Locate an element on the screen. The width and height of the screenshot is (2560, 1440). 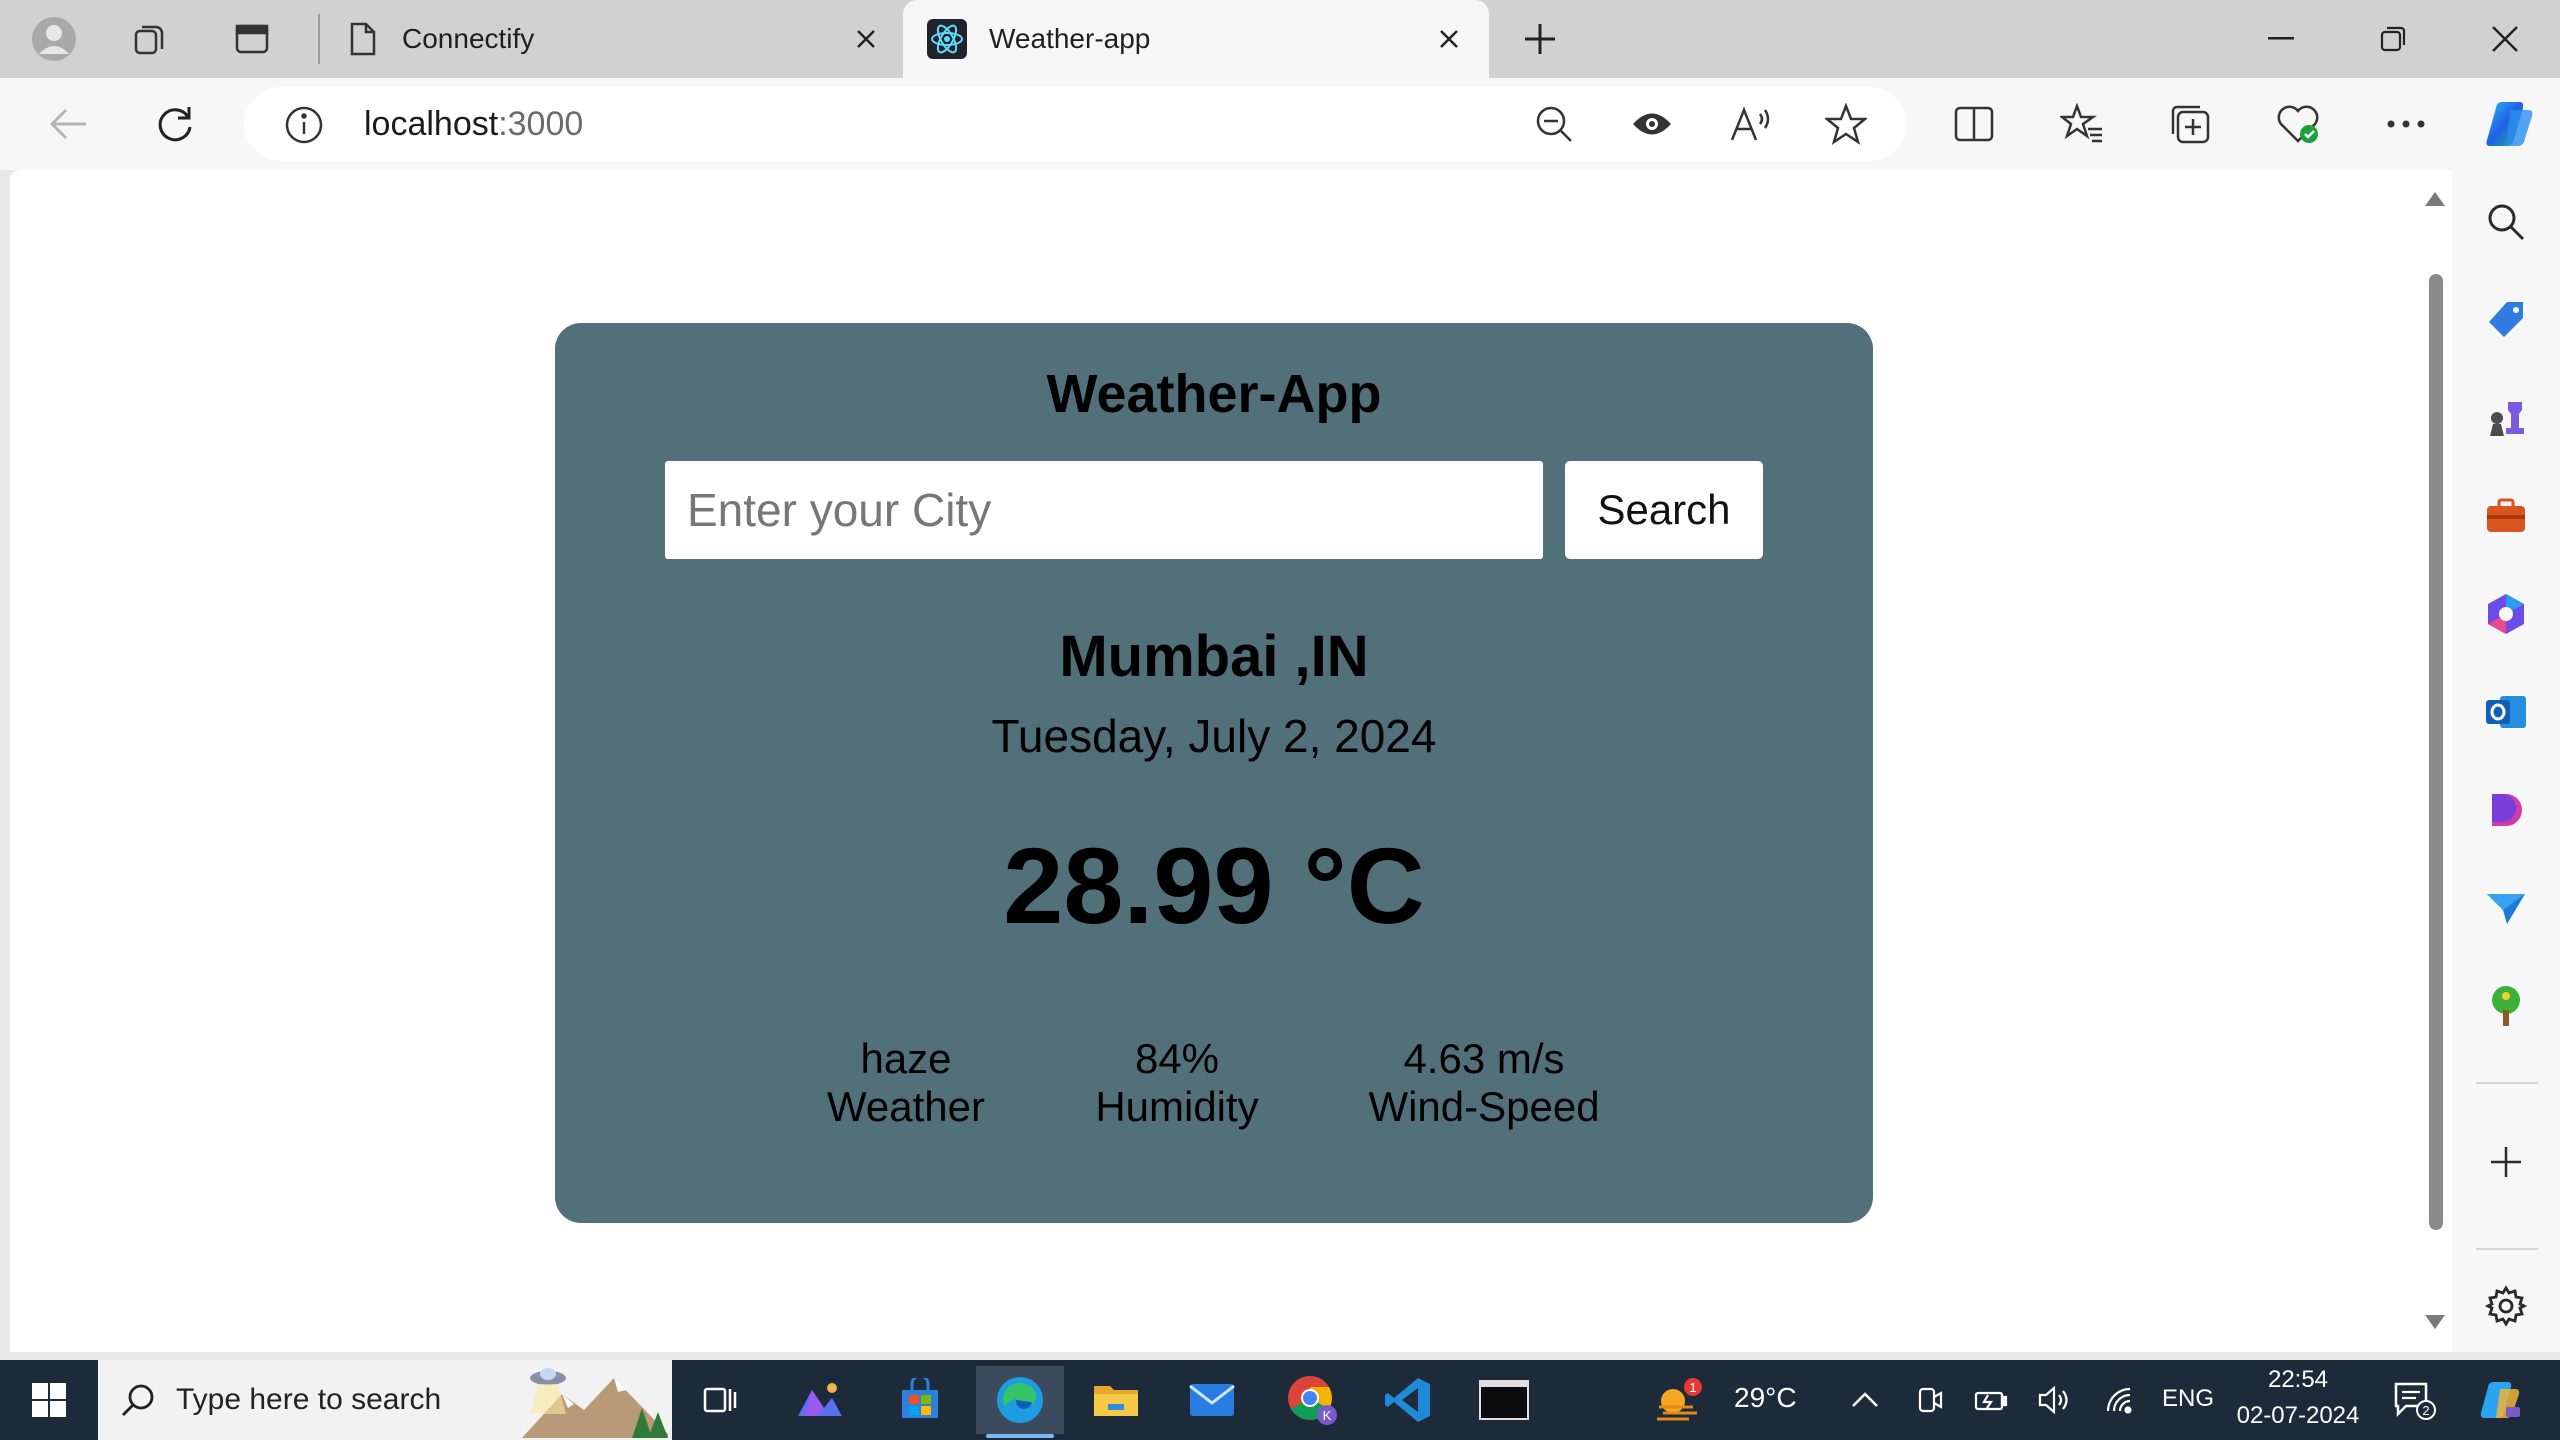
stat-label: Weather is located at coordinates (906, 1106).